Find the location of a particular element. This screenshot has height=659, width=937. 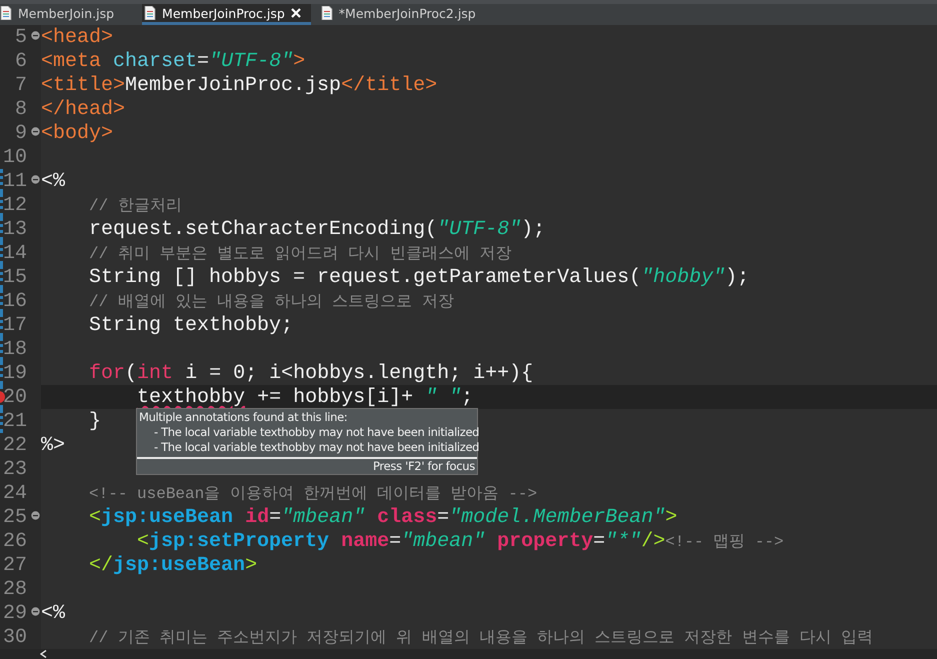

code-token: String texthobby; is located at coordinates (191, 325).